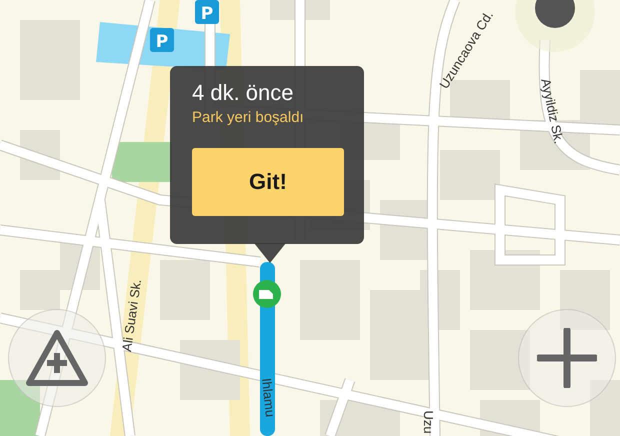  What do you see at coordinates (567, 358) in the screenshot?
I see `plus-icon` at bounding box center [567, 358].